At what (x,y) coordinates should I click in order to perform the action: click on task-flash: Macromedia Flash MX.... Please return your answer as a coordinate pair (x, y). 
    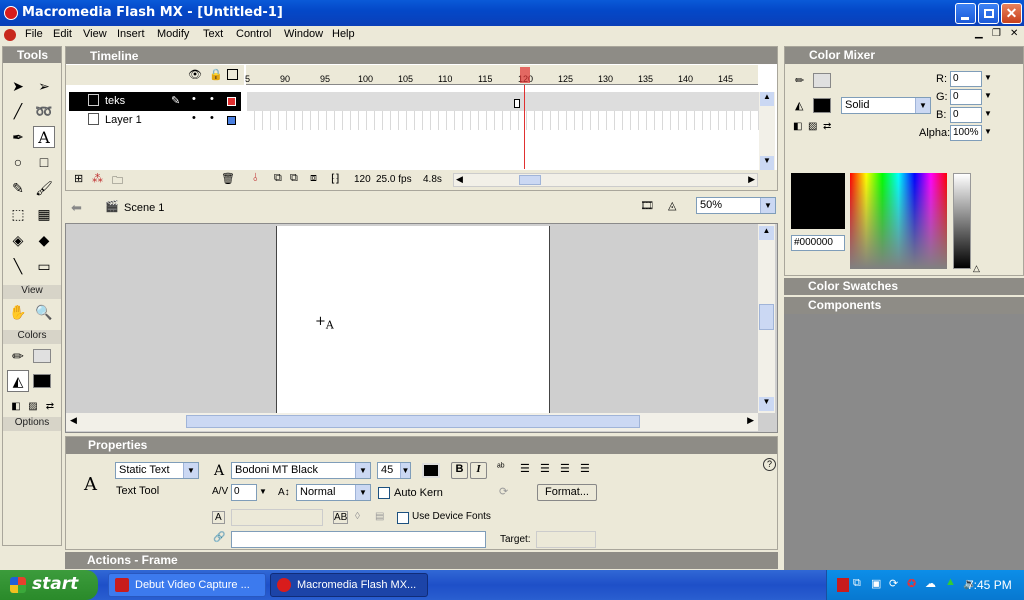
    Looking at the image, I should click on (349, 585).